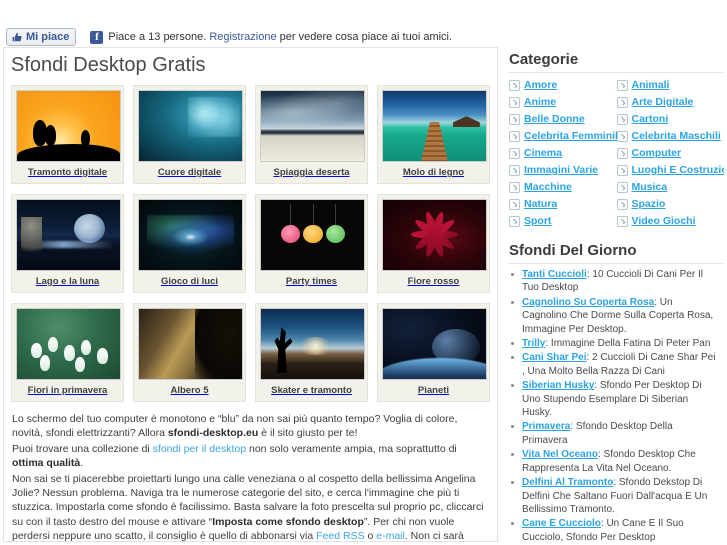 The height and width of the screenshot is (545, 727). Describe the element at coordinates (563, 153) in the screenshot. I see `sidebar-category-cinema: Cinema` at that location.